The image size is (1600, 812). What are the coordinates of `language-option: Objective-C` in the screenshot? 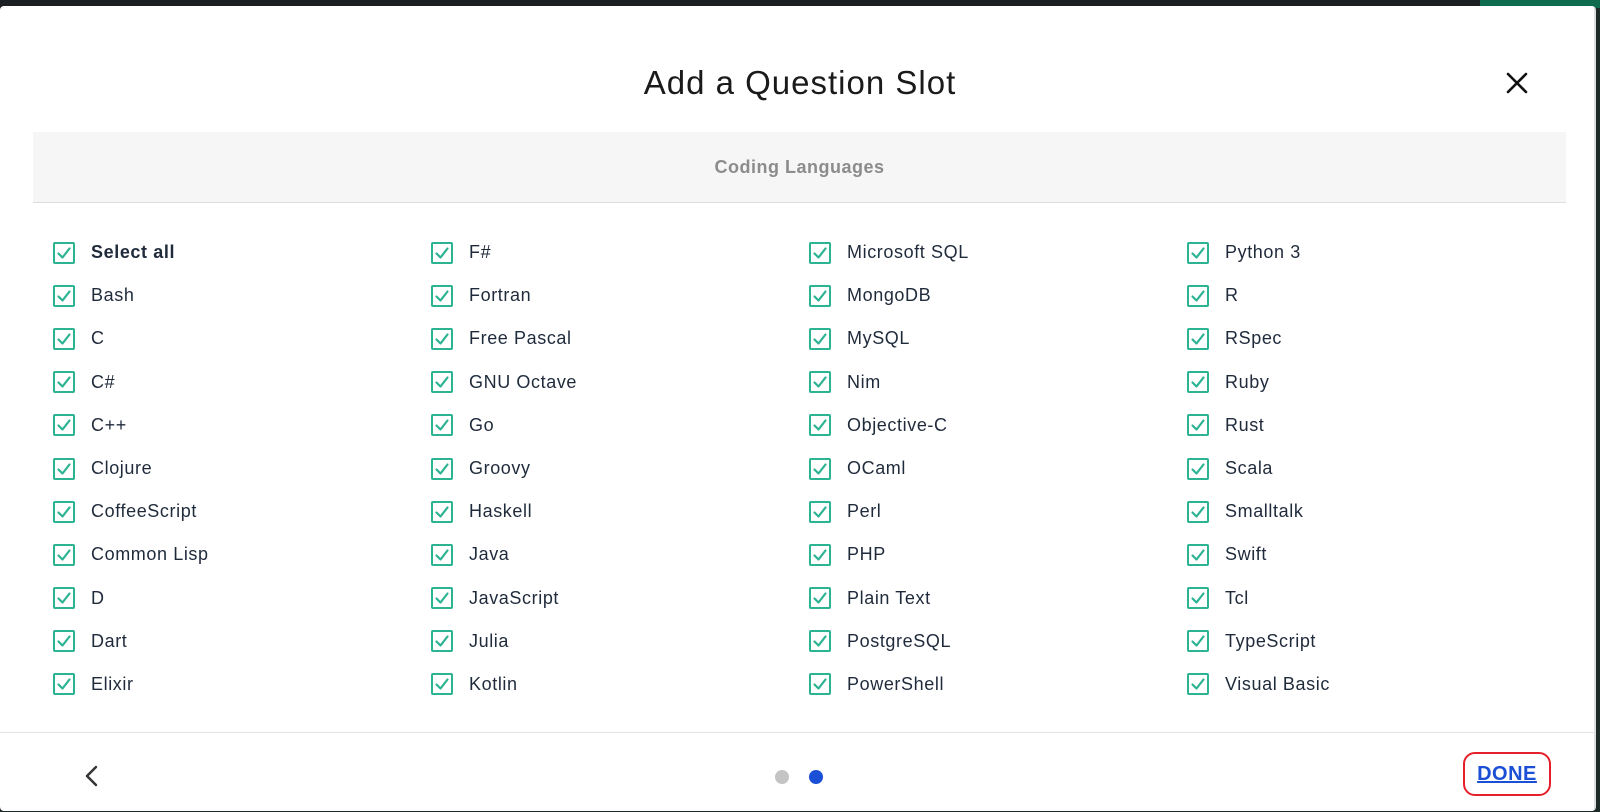 It's located at (998, 425).